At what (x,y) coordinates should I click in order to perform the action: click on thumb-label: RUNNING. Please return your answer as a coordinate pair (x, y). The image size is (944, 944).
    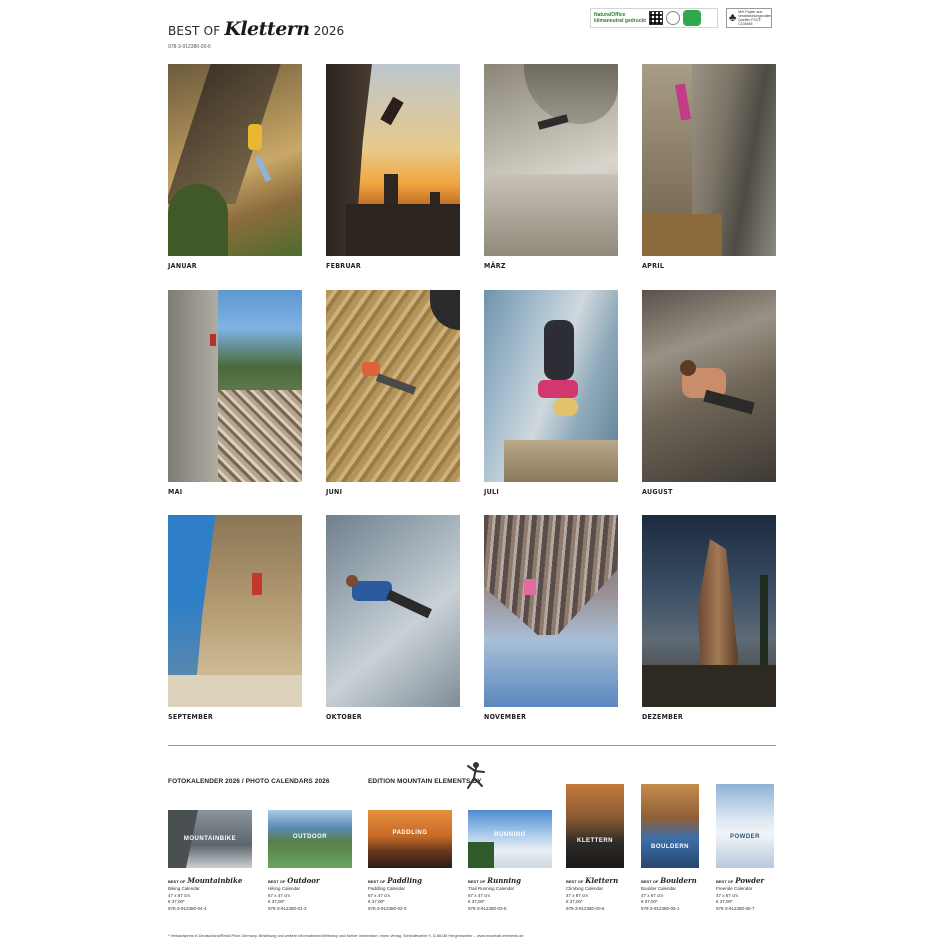
    Looking at the image, I should click on (510, 835).